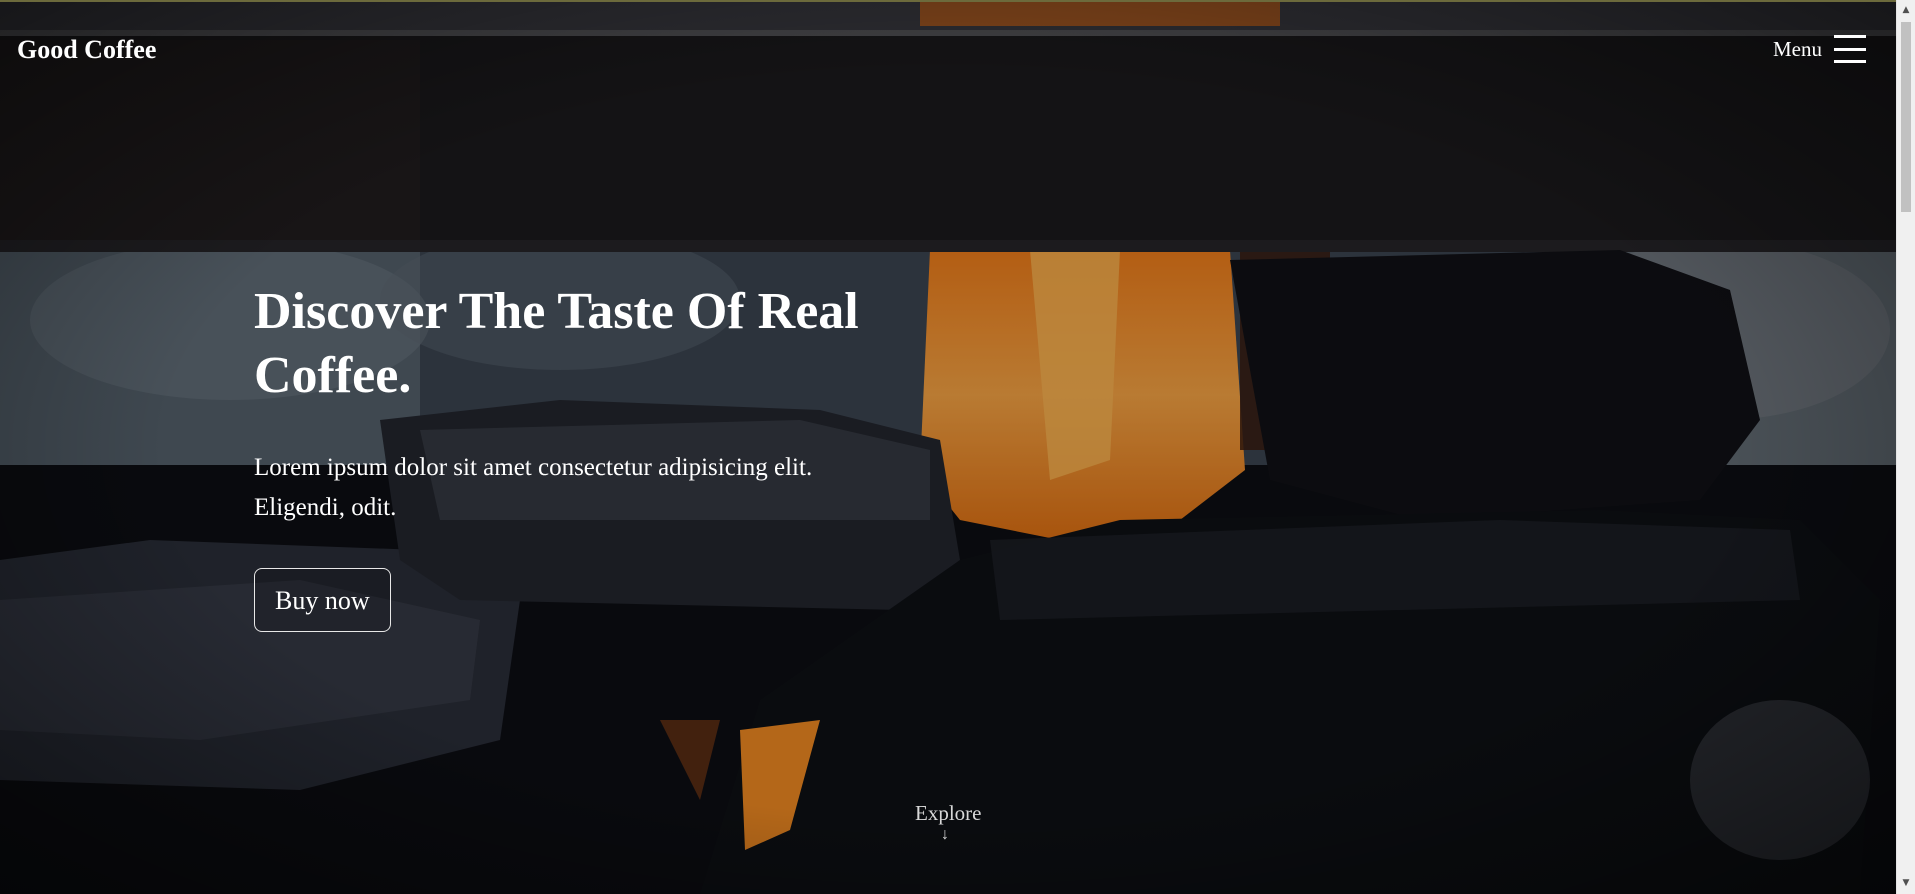 This screenshot has width=1915, height=894. I want to click on explore-link: Explore ↓, so click(948, 822).